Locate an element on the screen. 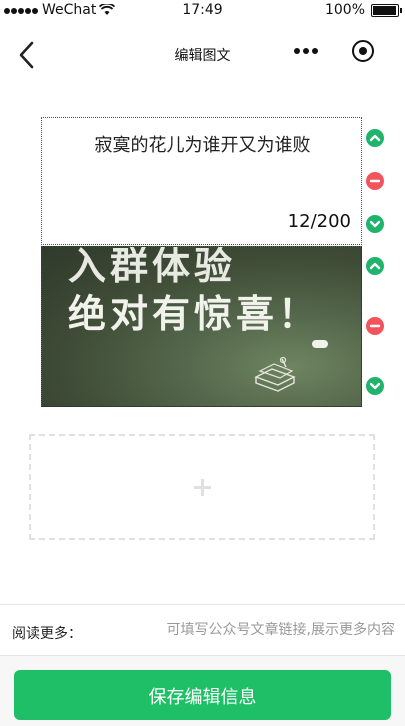 This screenshot has height=726, width=405. save-button: 保存编辑信息 is located at coordinates (202, 695).